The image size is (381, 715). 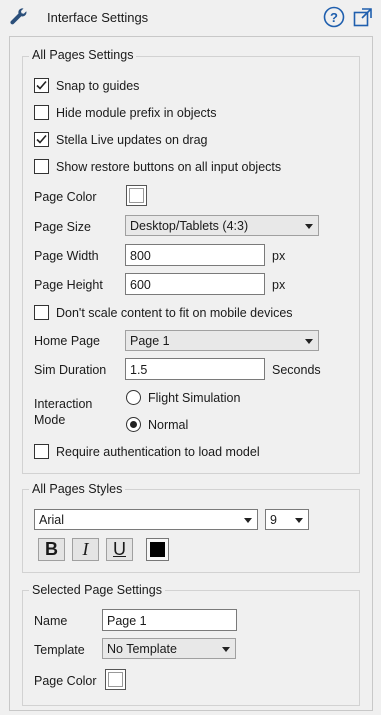 I want to click on template-select: No Template, so click(x=169, y=648).